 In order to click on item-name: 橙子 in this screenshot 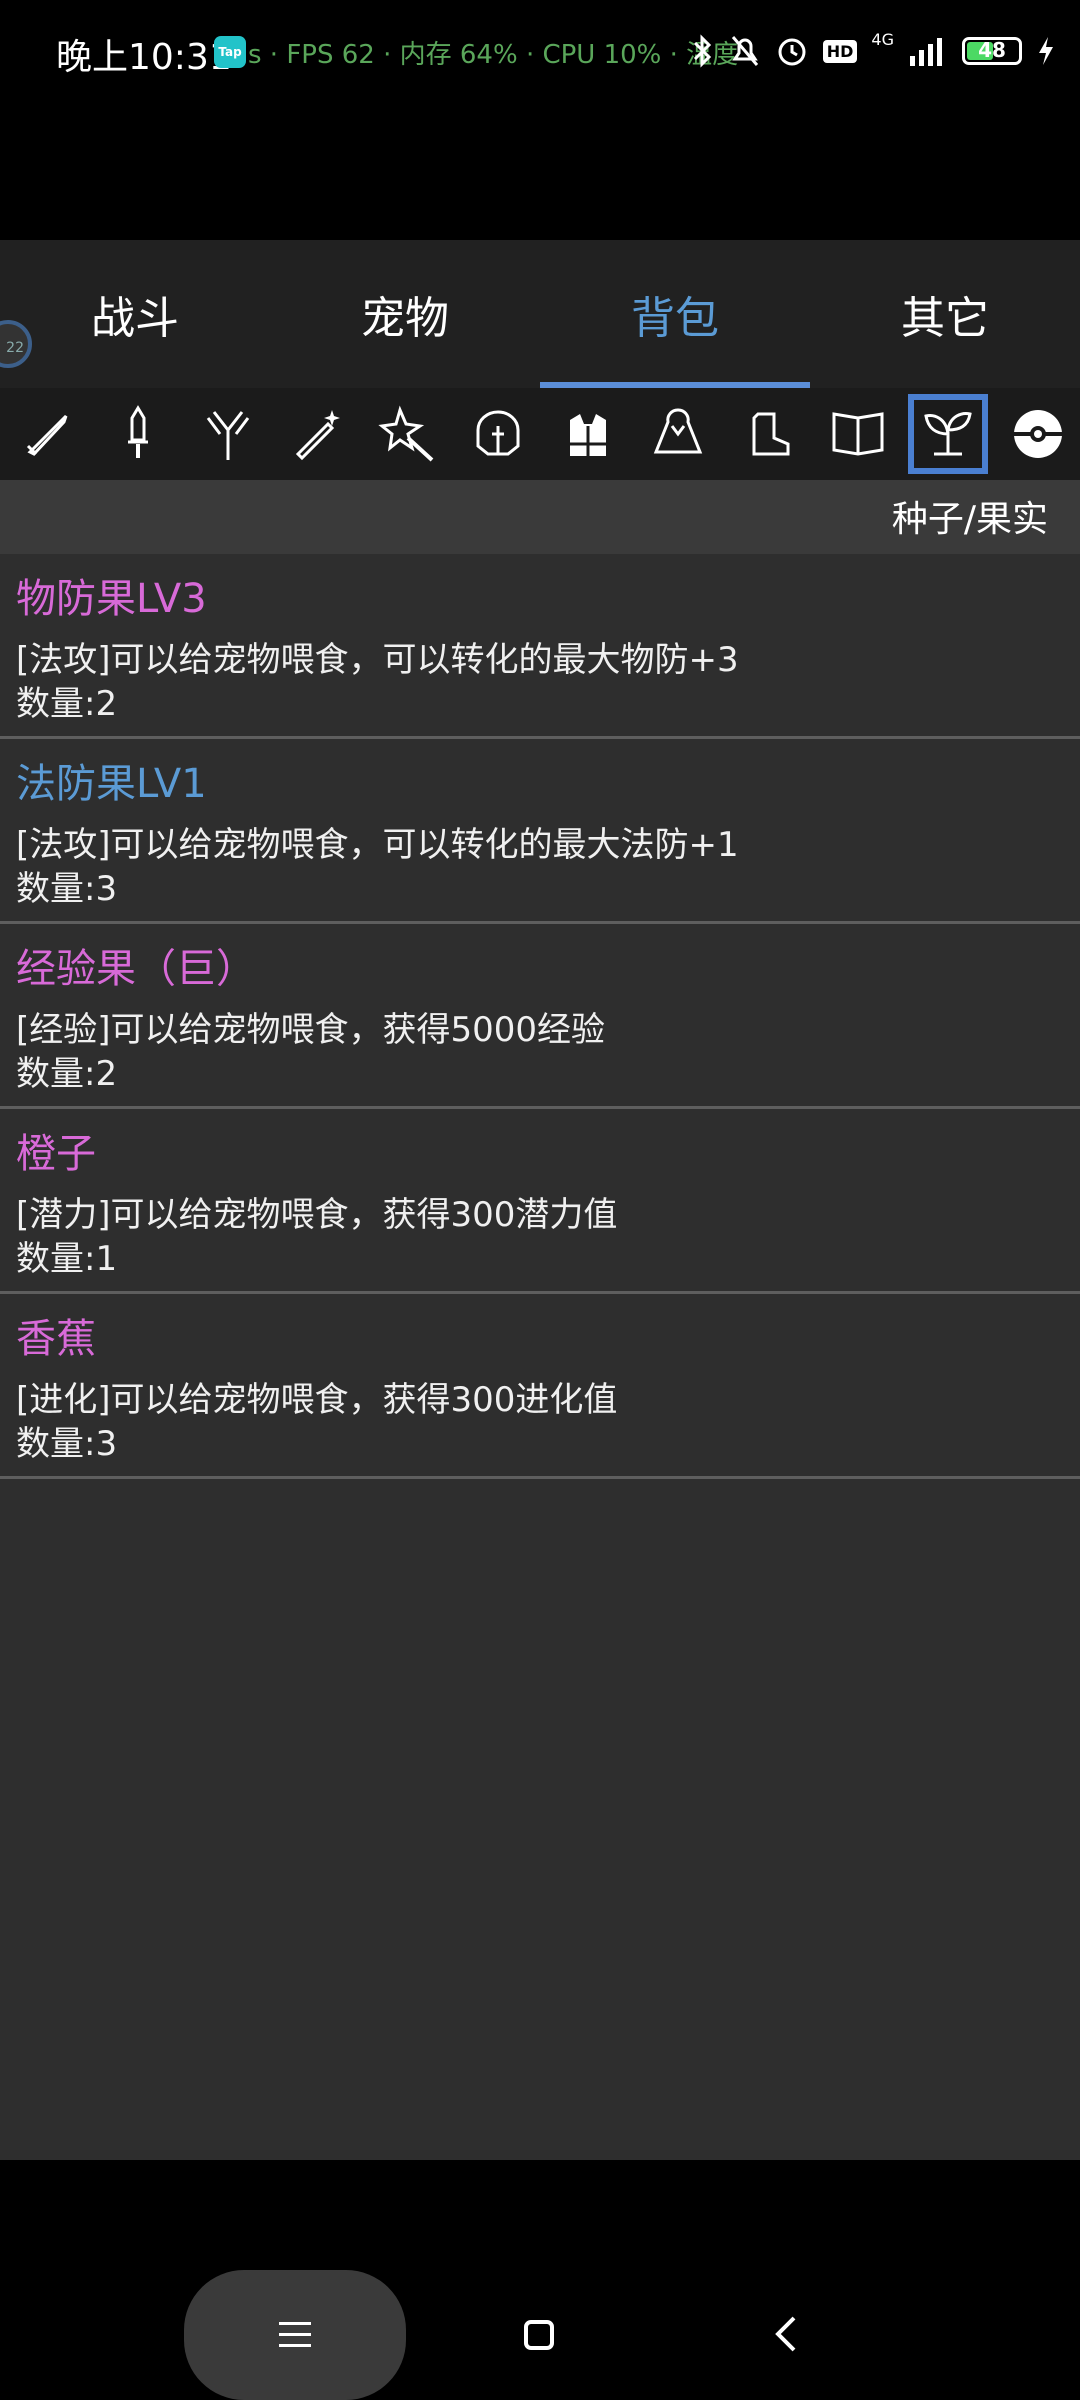, I will do `click(56, 1154)`.